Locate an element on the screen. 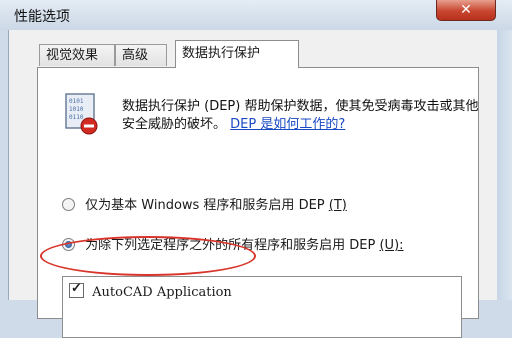  svg-text: 0110 is located at coordinates (76, 117).